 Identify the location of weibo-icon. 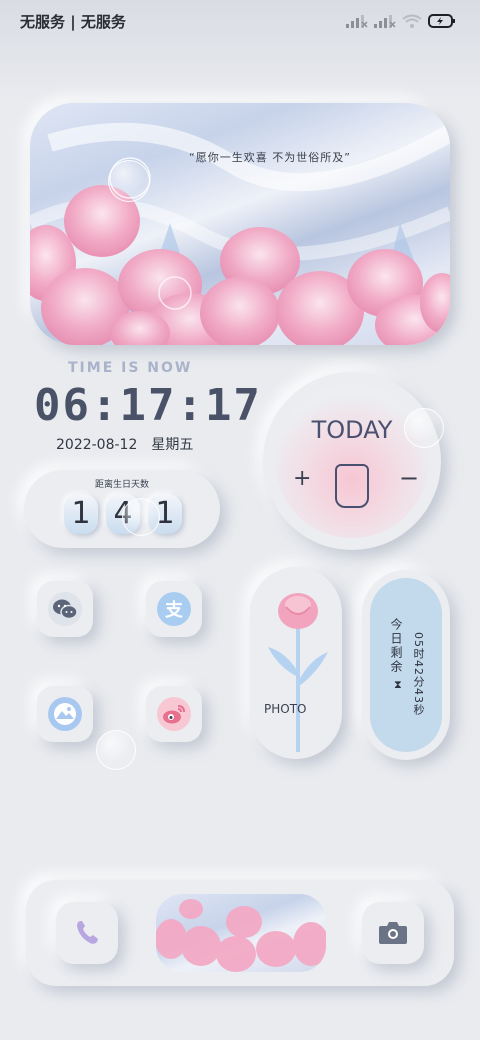
(174, 714).